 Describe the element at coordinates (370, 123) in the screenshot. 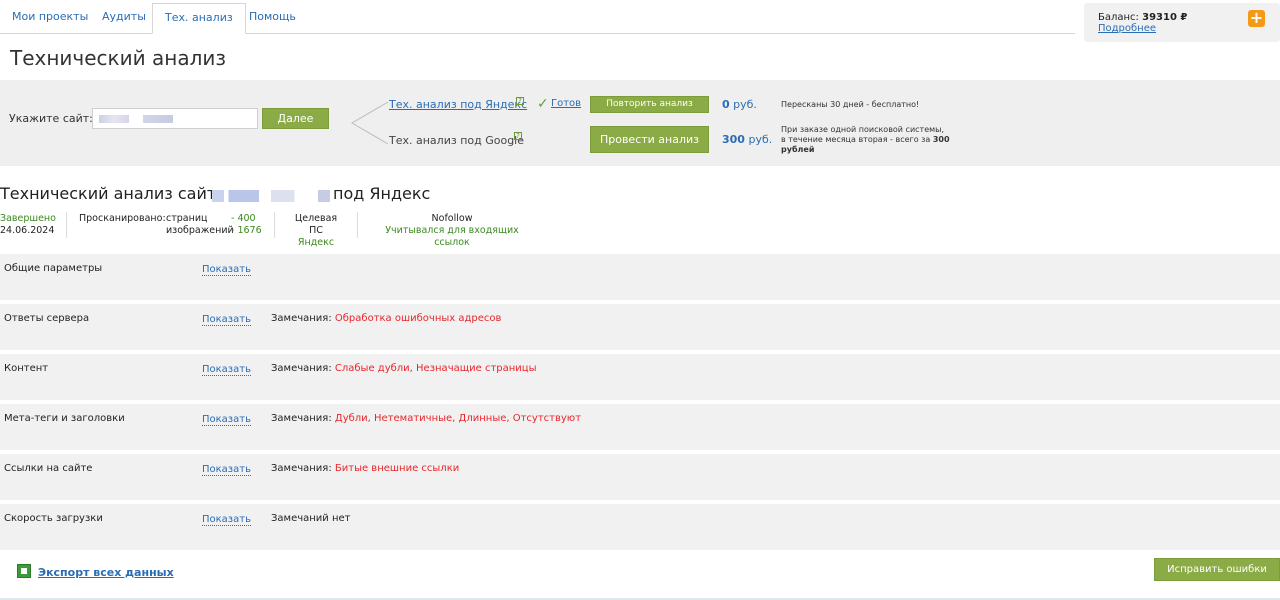

I see `bracket-connector` at that location.